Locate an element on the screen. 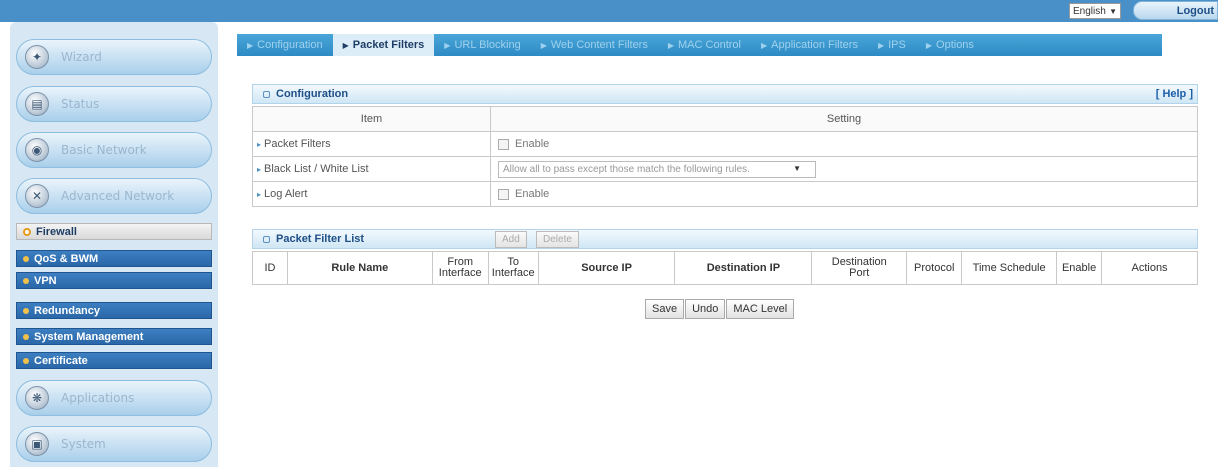 The image size is (1218, 467). status-icon: ▤ is located at coordinates (37, 104).